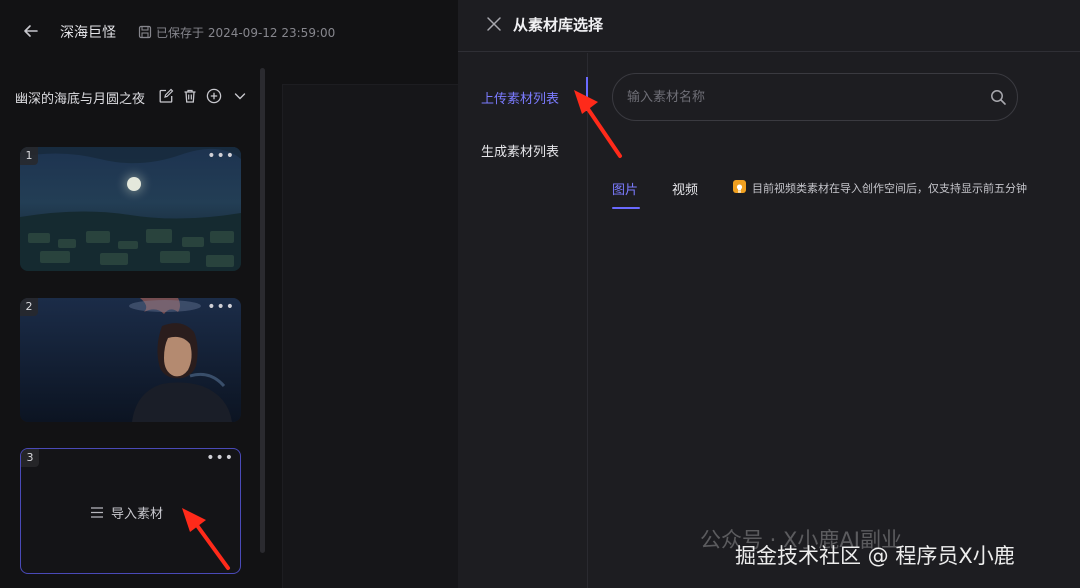  What do you see at coordinates (145, 31) in the screenshot?
I see `save-icon` at bounding box center [145, 31].